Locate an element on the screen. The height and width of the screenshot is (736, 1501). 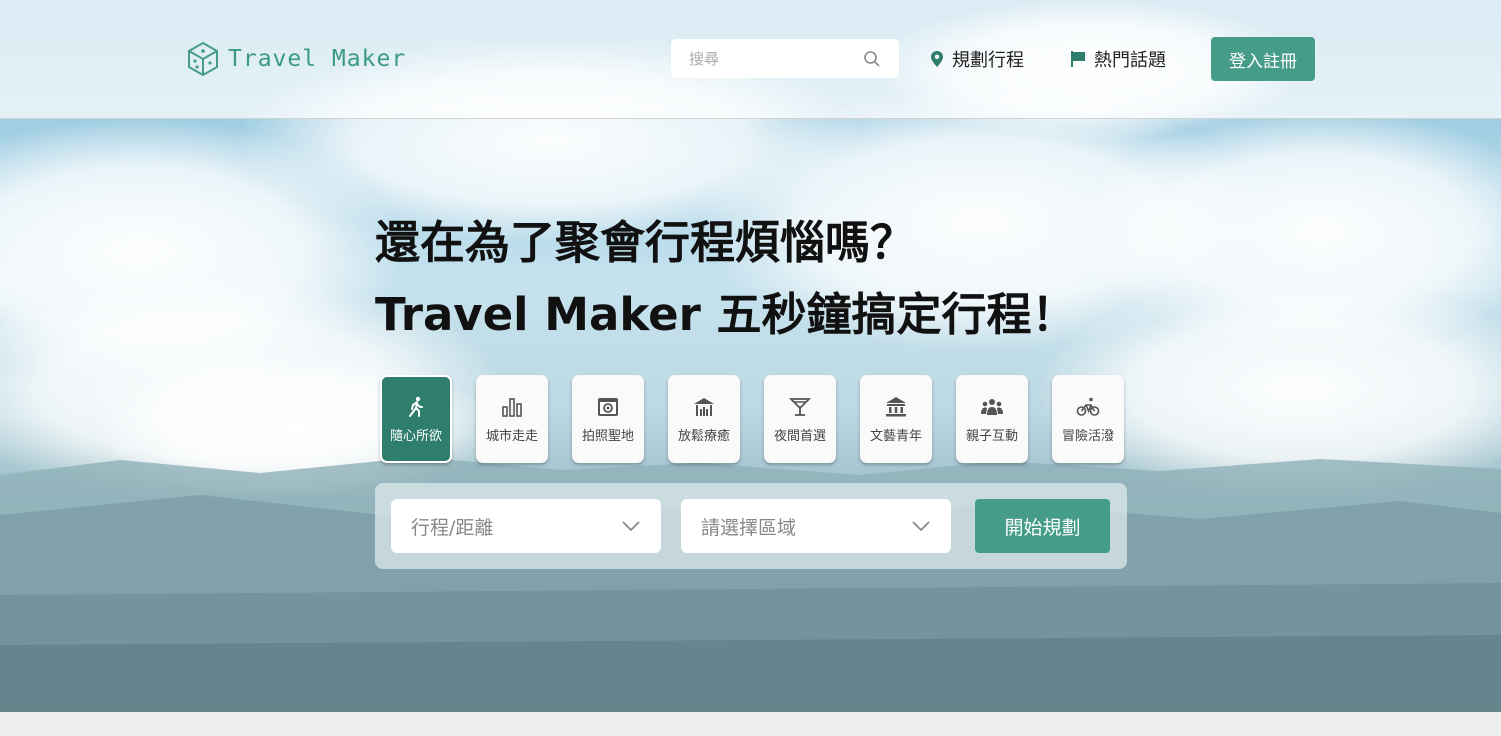
category-arts: 文藝青年 is located at coordinates (896, 419).